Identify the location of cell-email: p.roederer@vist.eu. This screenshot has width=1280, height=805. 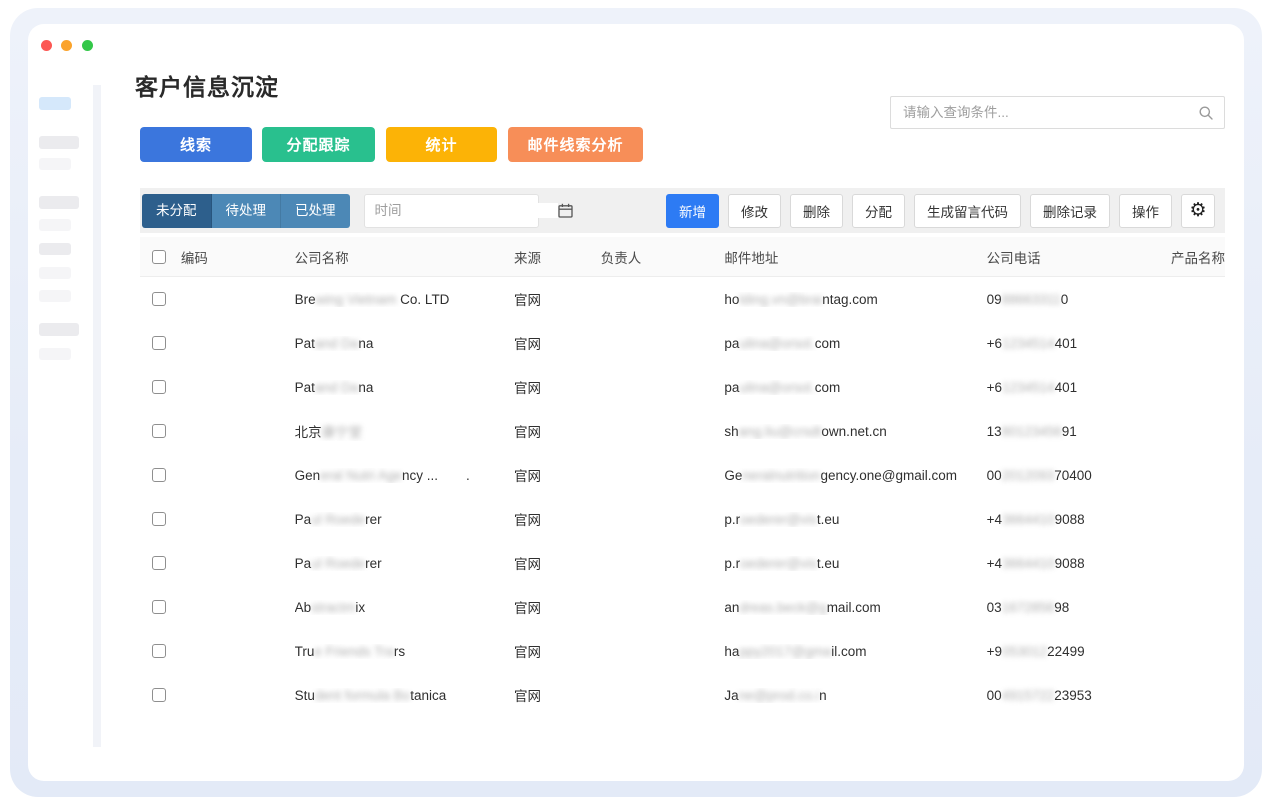
(782, 563).